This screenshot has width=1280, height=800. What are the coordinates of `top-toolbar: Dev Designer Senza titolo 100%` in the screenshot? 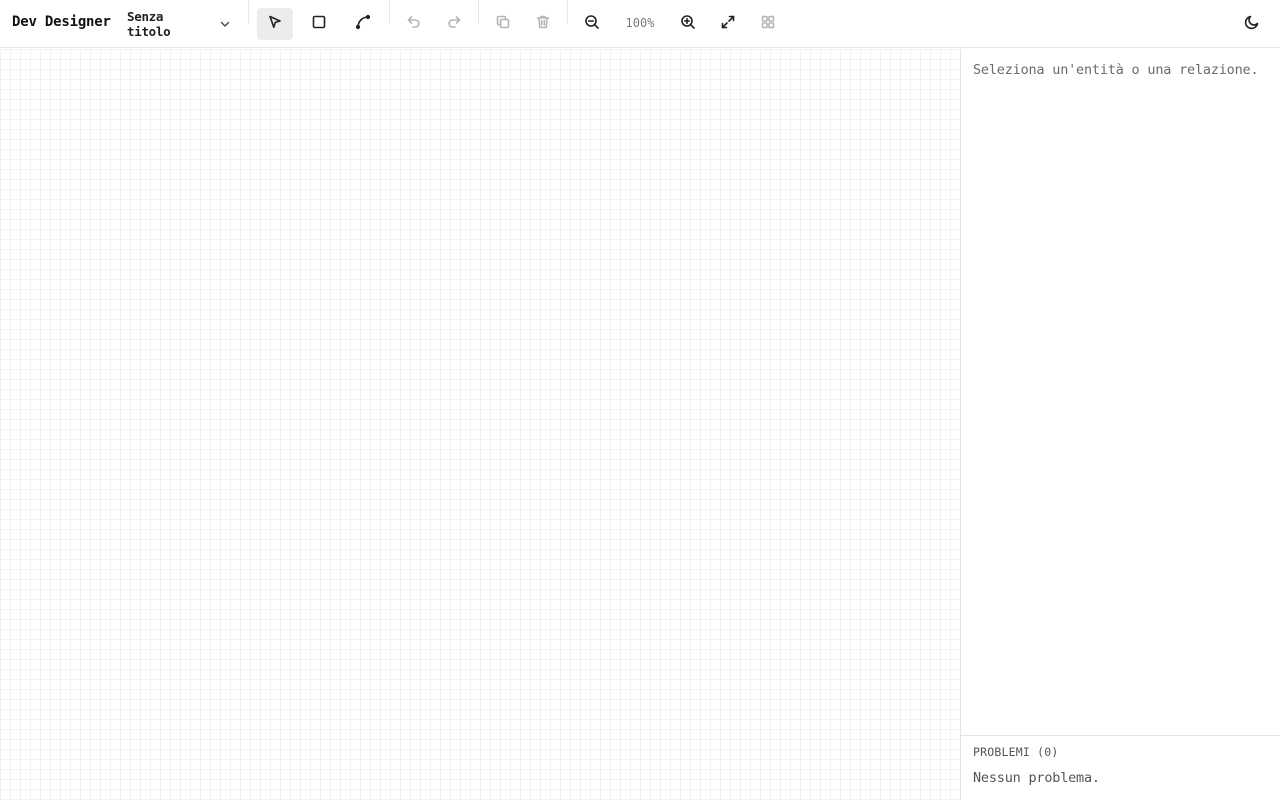 It's located at (640, 24).